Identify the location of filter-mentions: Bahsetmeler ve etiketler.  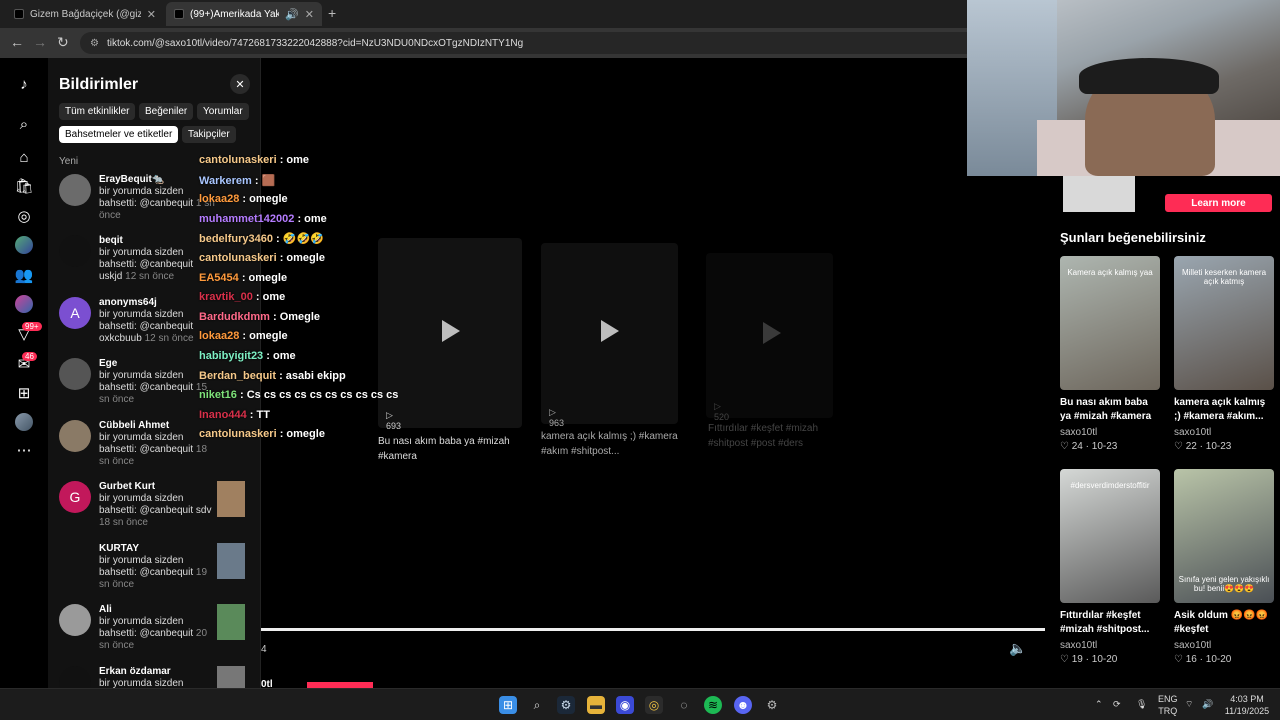
(119, 134).